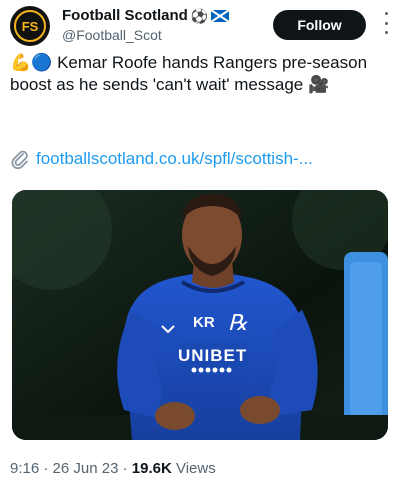 The height and width of the screenshot is (490, 400). I want to click on paperclip-icon, so click(19, 159).